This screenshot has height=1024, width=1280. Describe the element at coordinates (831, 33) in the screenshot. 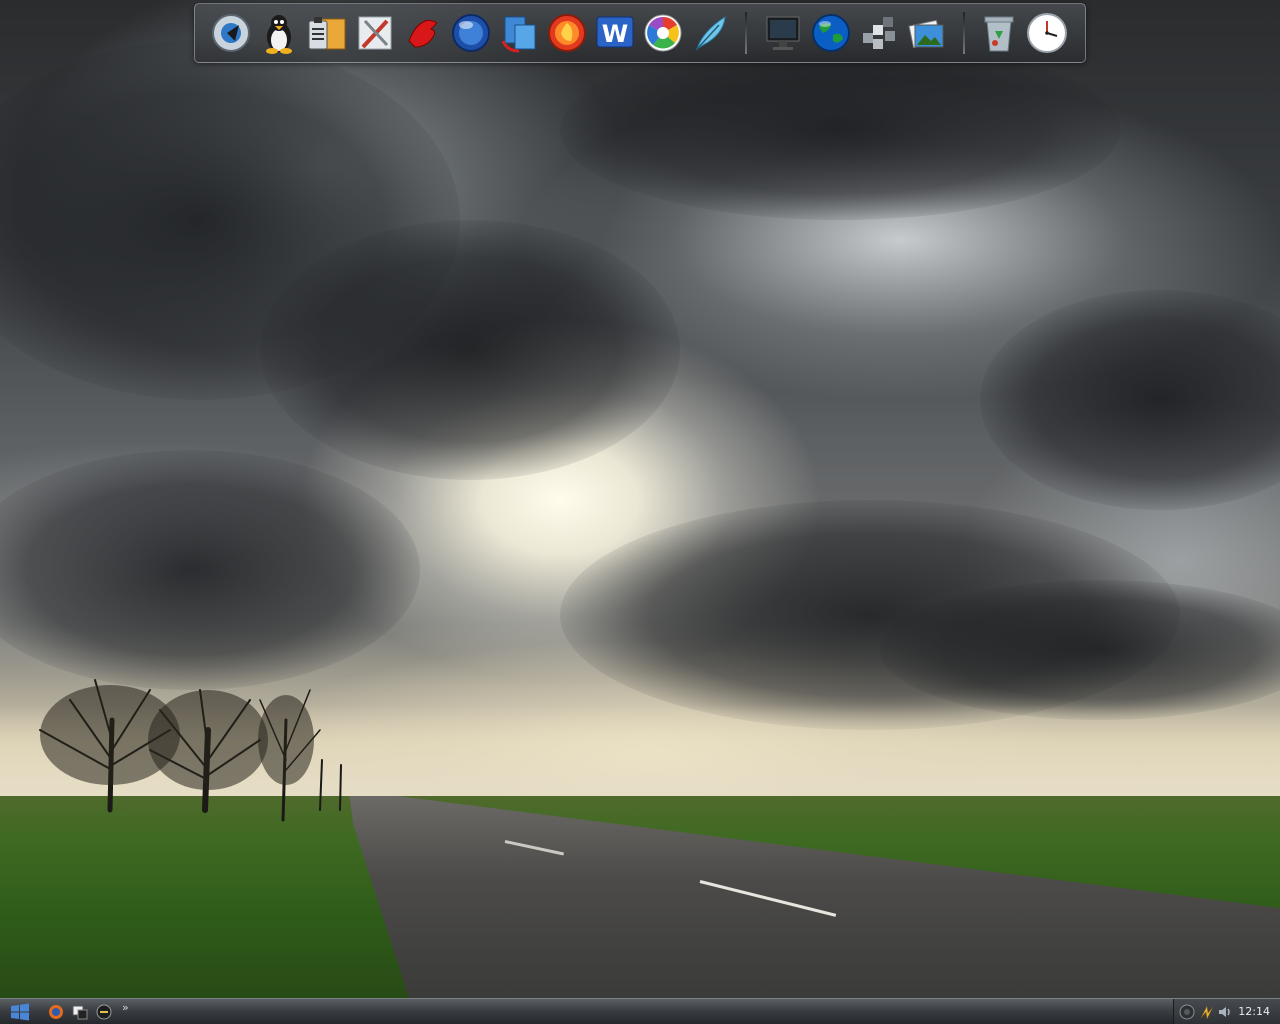

I see `globe-icon` at that location.